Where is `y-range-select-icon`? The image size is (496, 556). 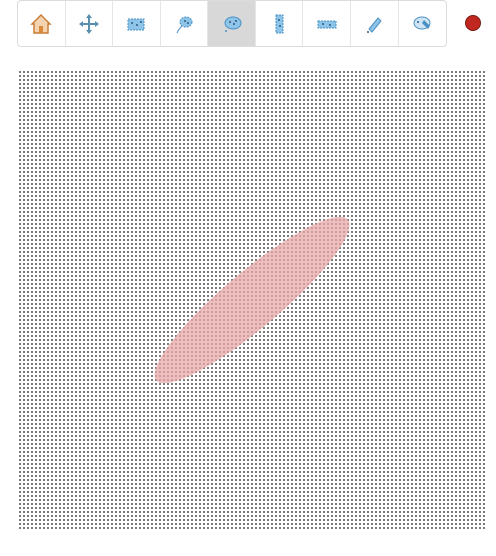 y-range-select-icon is located at coordinates (327, 24).